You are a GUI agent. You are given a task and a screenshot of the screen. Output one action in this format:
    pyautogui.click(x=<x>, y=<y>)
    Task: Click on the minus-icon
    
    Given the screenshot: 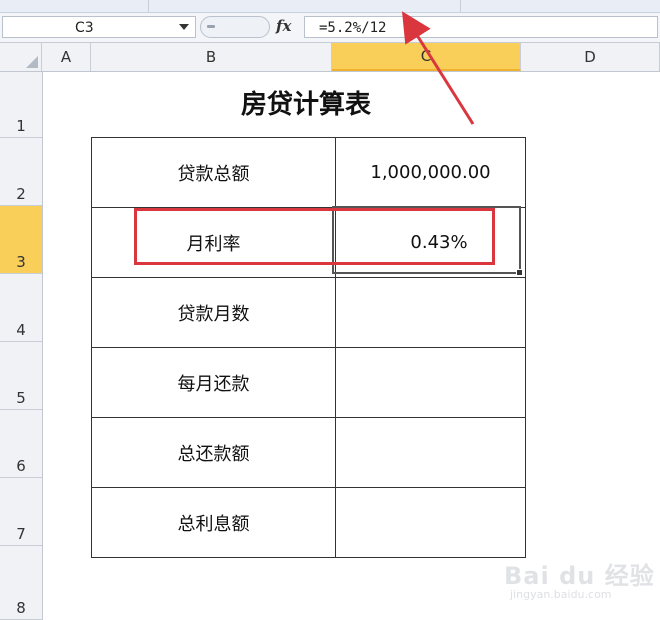 What is the action you would take?
    pyautogui.click(x=211, y=26)
    